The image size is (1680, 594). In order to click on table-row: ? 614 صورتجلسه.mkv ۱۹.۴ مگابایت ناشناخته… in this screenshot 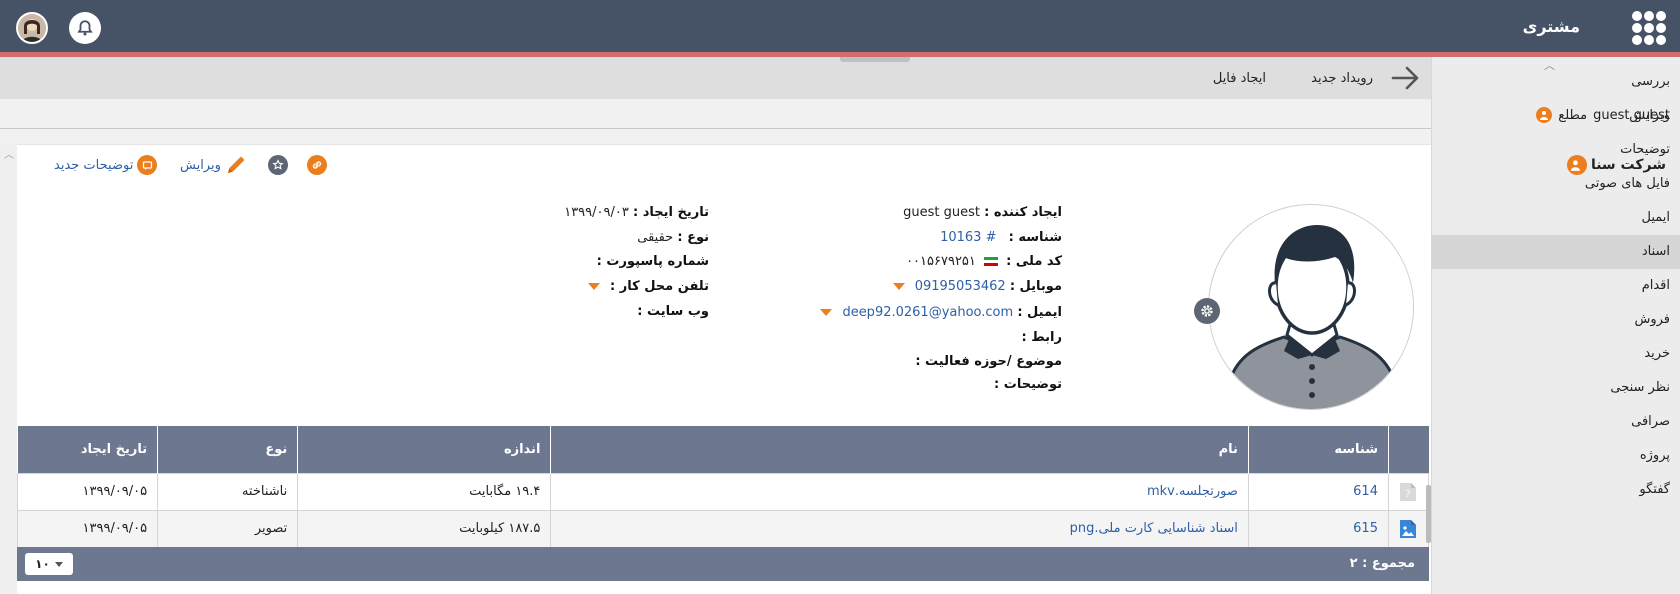, I will do `click(723, 491)`.